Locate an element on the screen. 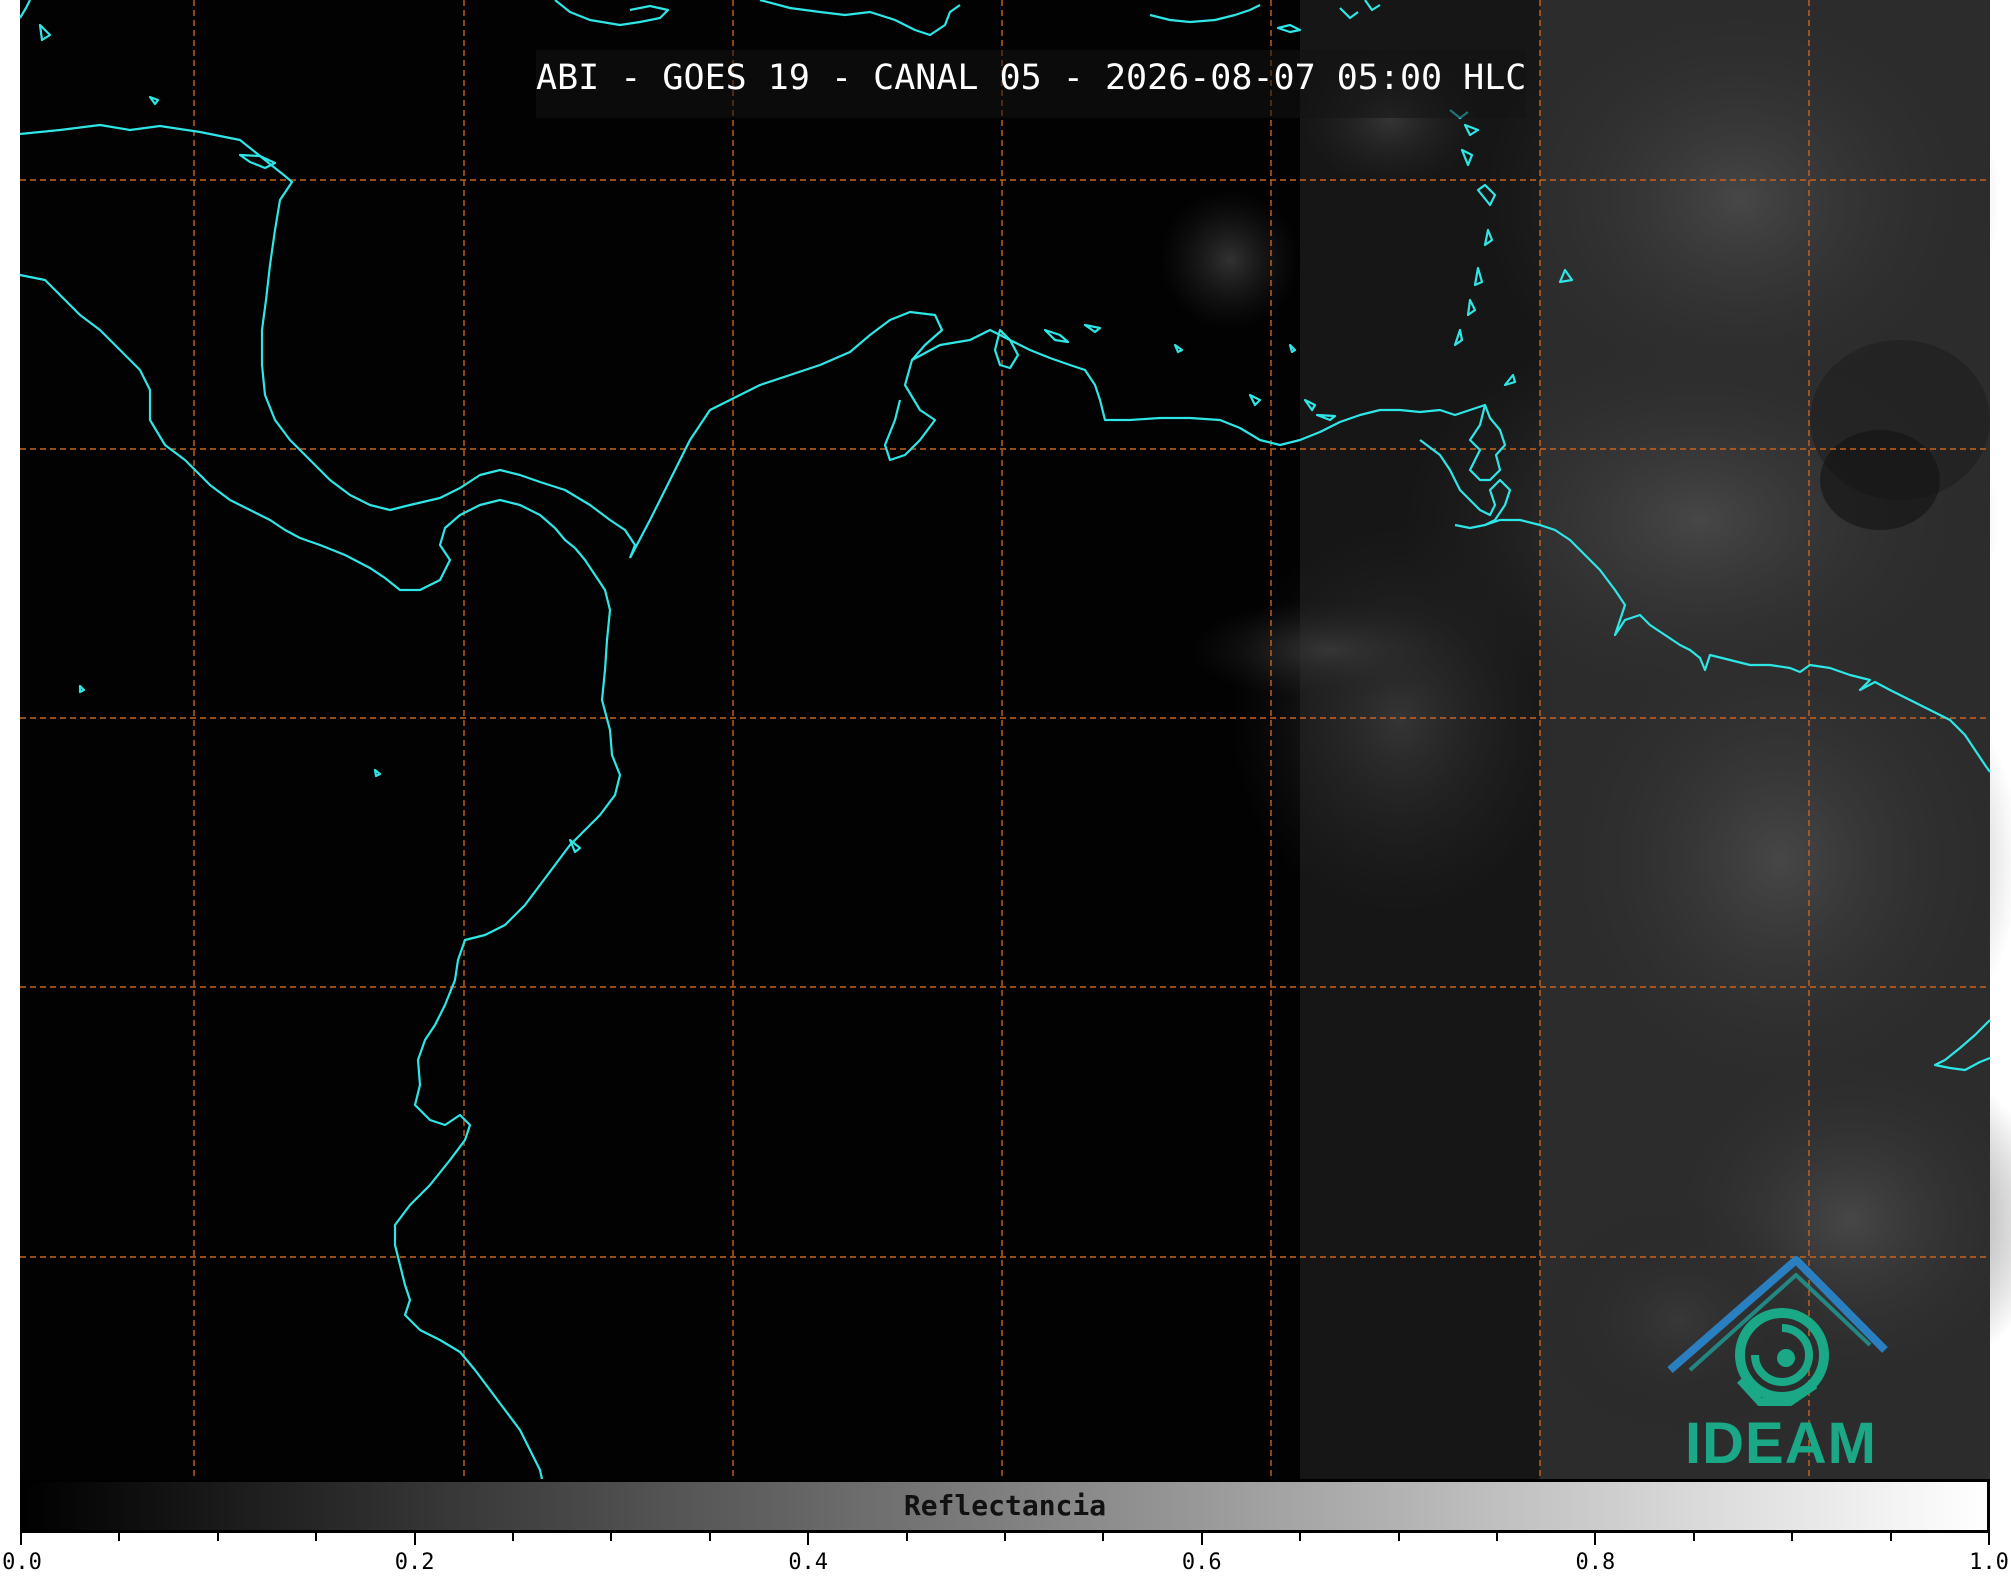 Image resolution: width=2011 pixels, height=1577 pixels. colorbar-label: Reflectancia is located at coordinates (1005, 1505).